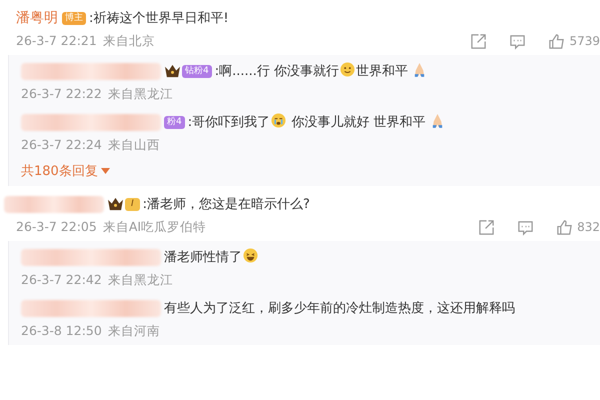 This screenshot has width=600, height=400. What do you see at coordinates (134, 331) in the screenshot?
I see `location: 来自河南` at bounding box center [134, 331].